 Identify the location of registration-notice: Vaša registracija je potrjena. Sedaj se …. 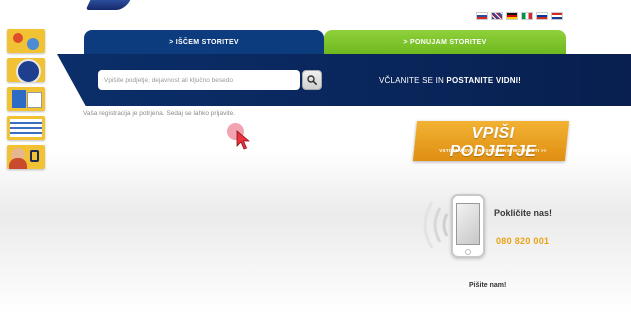
(159, 113).